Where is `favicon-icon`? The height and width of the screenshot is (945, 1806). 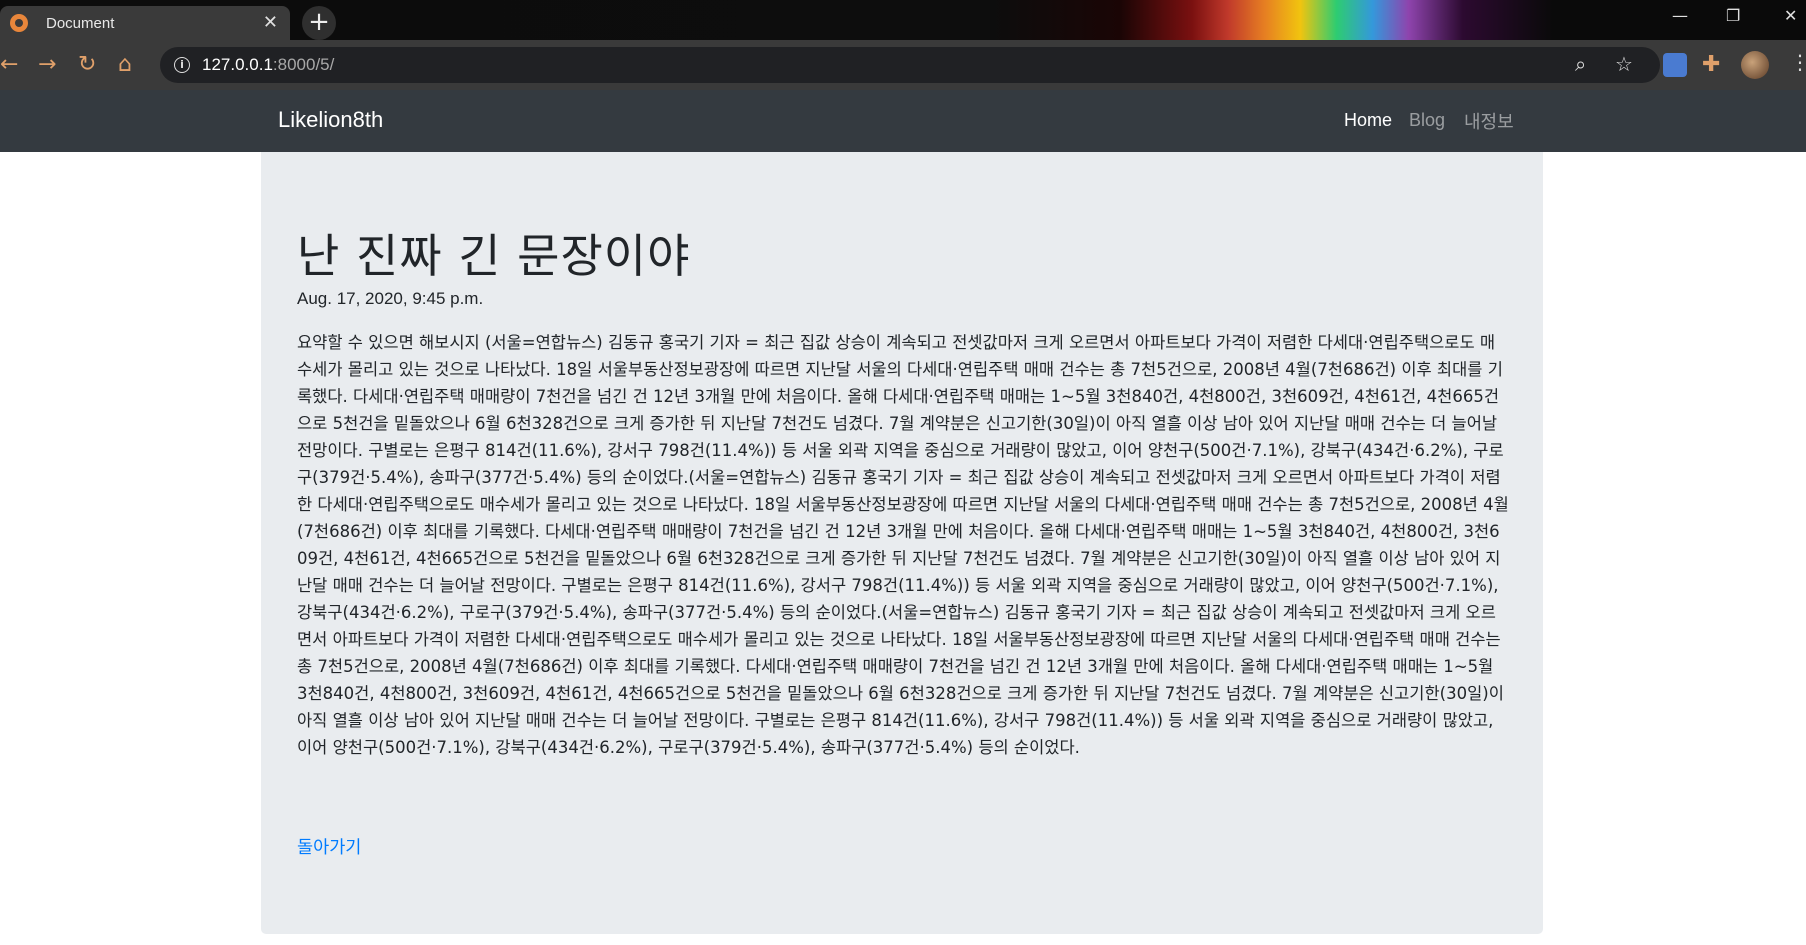
favicon-icon is located at coordinates (19, 23).